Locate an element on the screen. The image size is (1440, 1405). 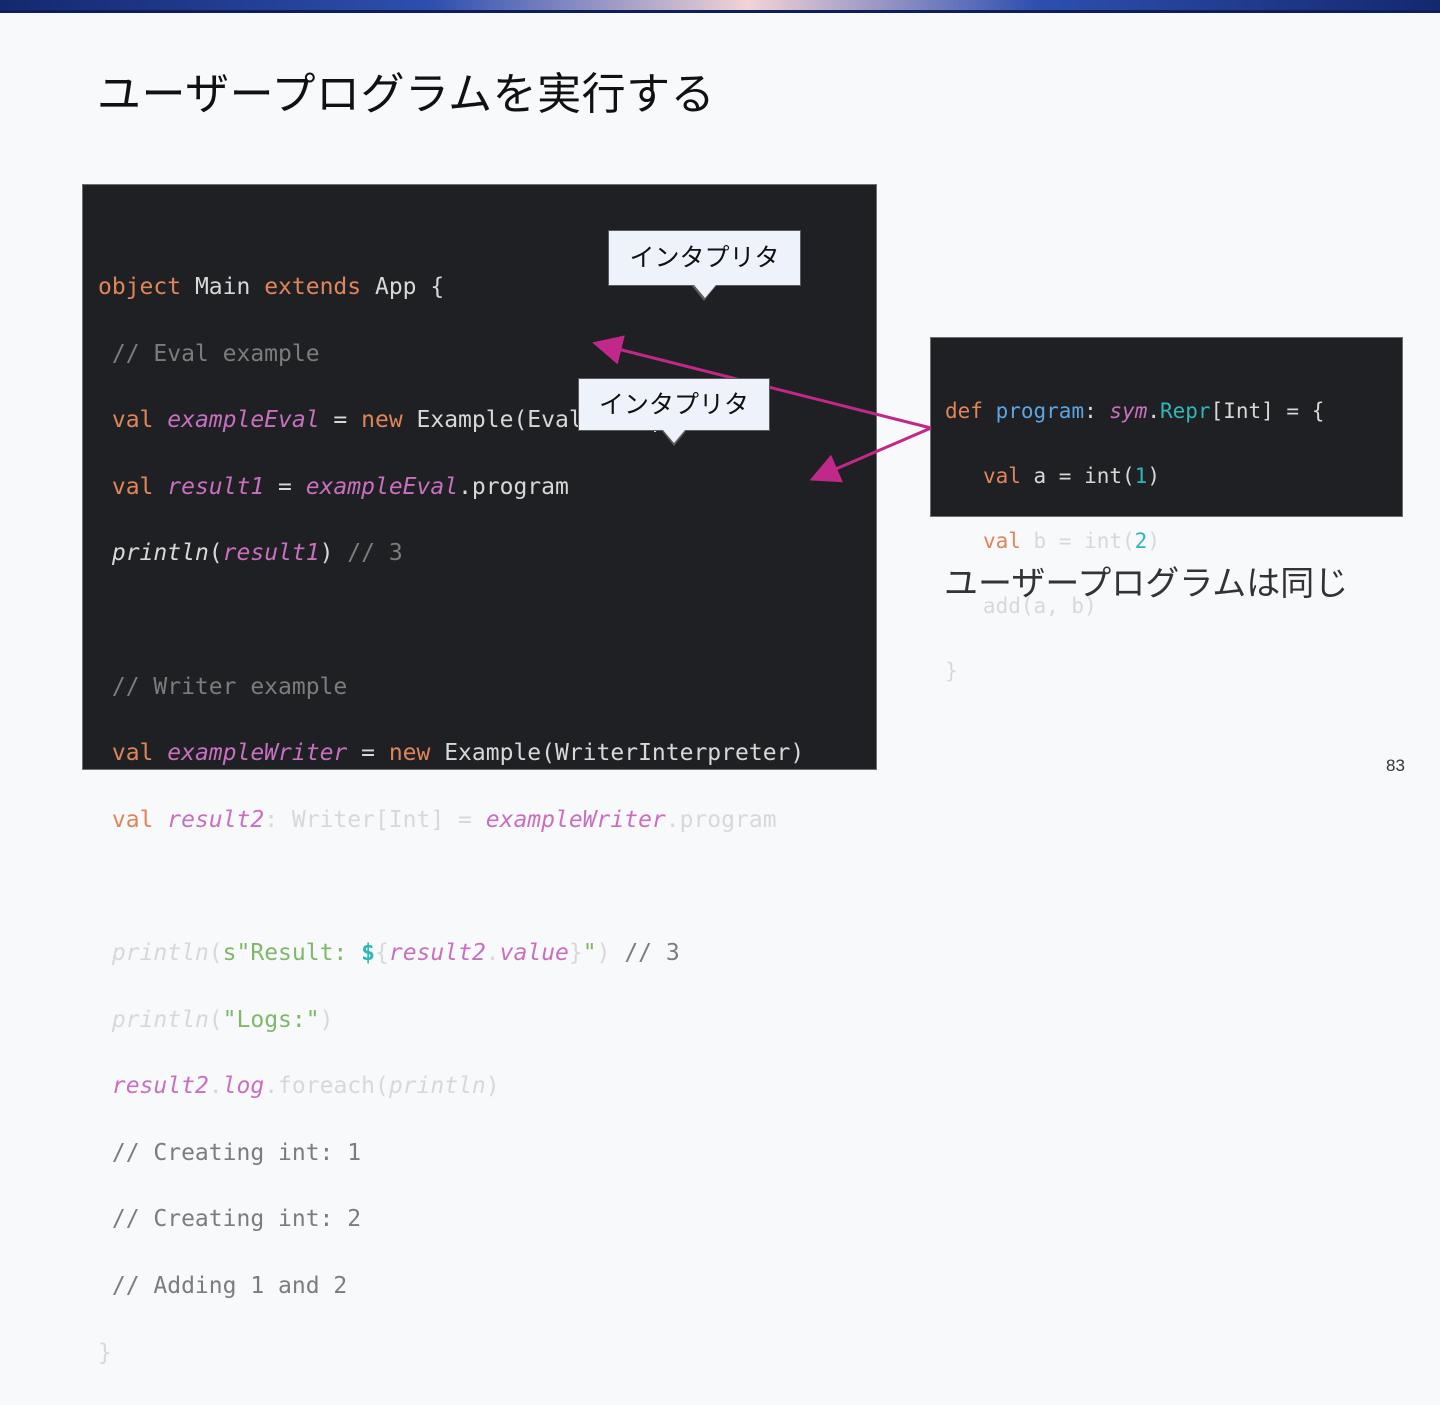
code-token: { is located at coordinates (382, 952).